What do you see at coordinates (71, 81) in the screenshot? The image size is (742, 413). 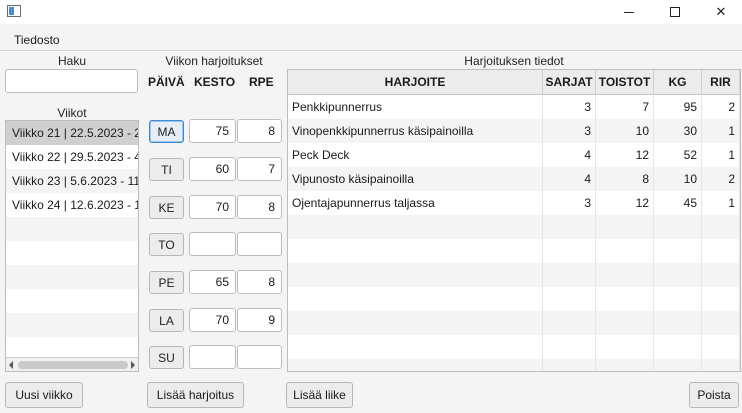 I see `search-input` at bounding box center [71, 81].